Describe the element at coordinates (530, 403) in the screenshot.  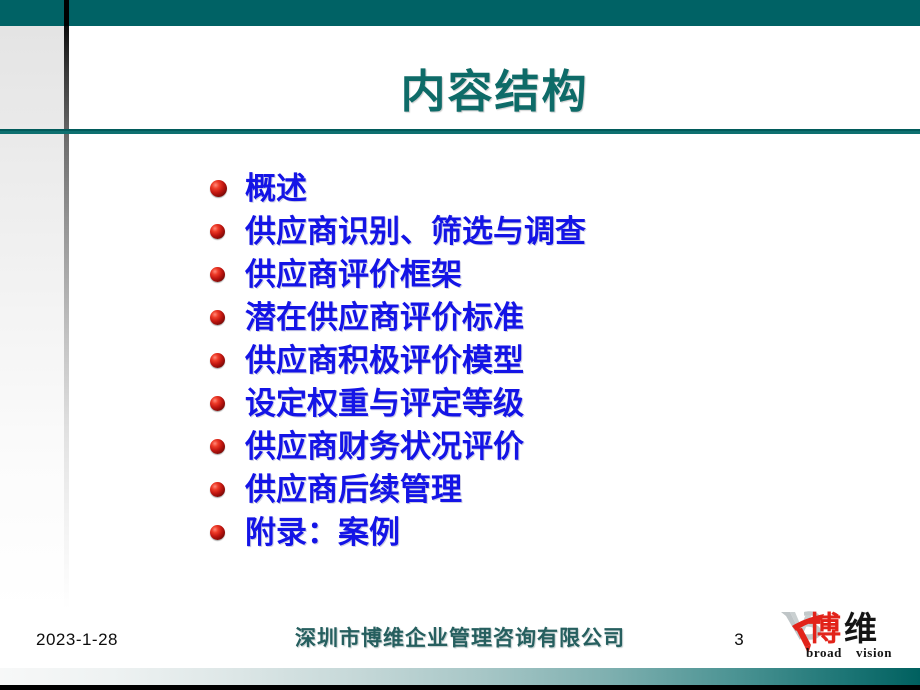
I see `list-item: 设定权重与评定等级` at that location.